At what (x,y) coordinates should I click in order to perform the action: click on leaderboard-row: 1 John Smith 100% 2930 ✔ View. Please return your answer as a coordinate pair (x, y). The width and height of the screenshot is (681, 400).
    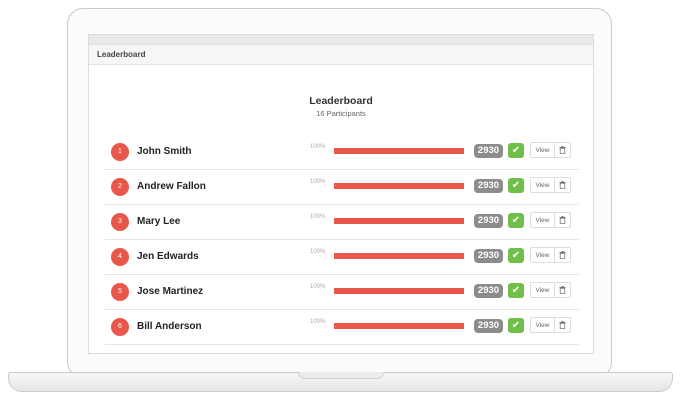
    Looking at the image, I should click on (342, 152).